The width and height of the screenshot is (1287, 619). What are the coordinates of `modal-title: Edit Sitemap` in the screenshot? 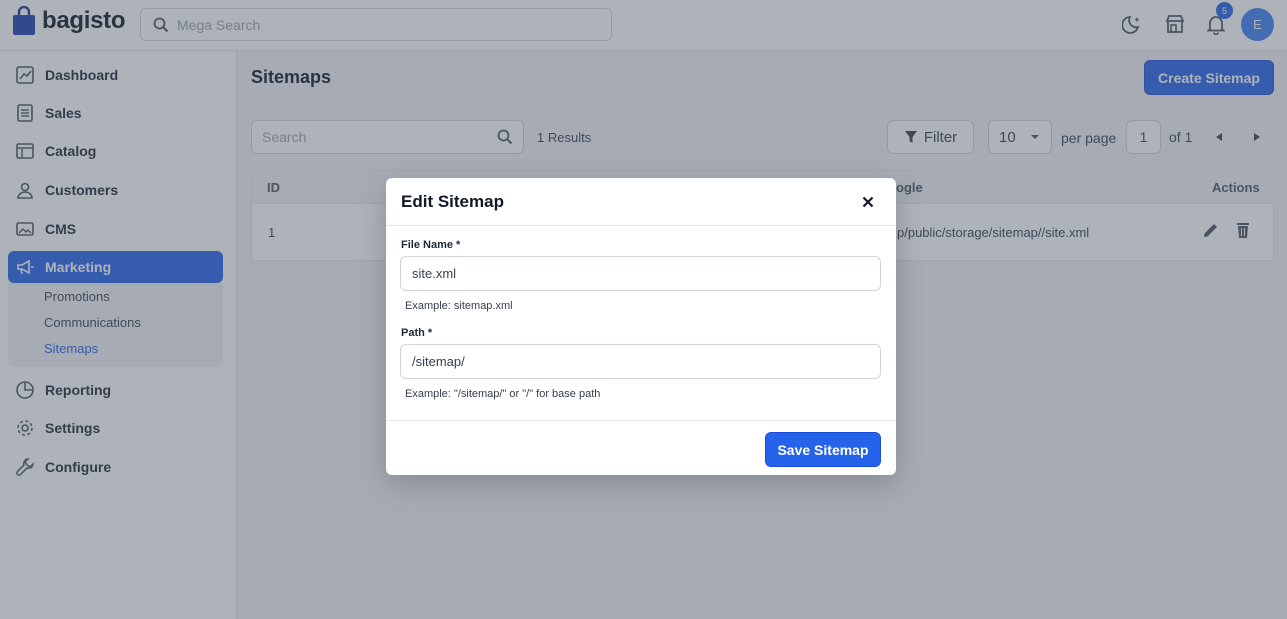 It's located at (452, 201).